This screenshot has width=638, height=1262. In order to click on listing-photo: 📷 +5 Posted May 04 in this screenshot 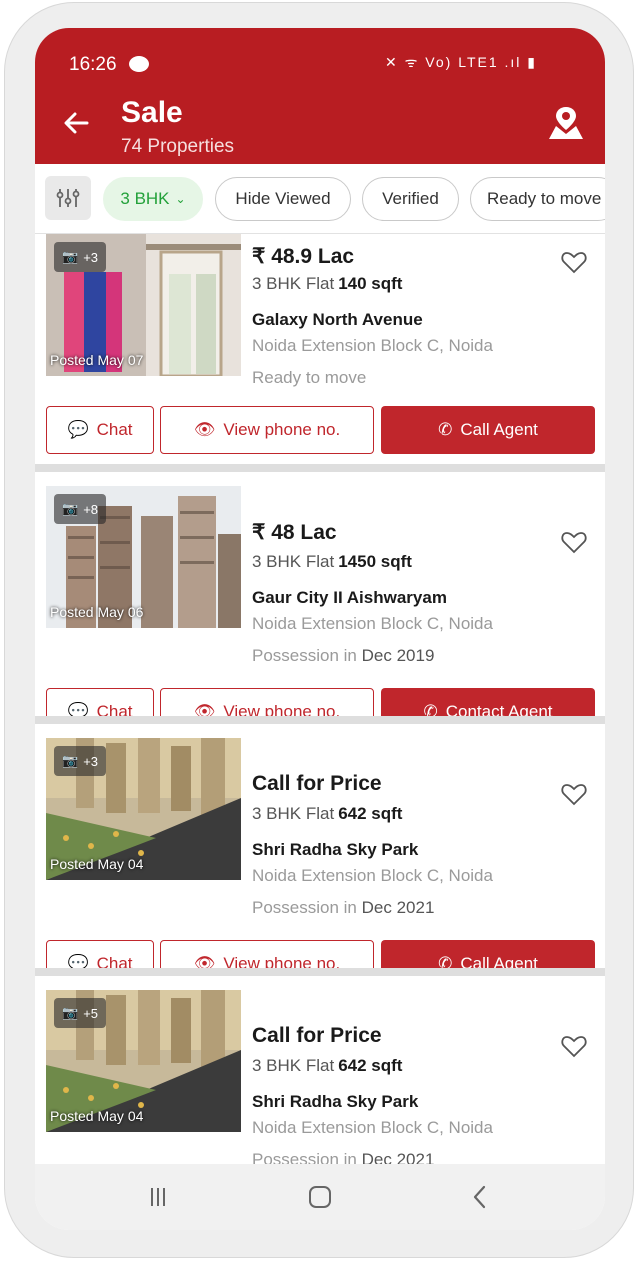, I will do `click(143, 1061)`.